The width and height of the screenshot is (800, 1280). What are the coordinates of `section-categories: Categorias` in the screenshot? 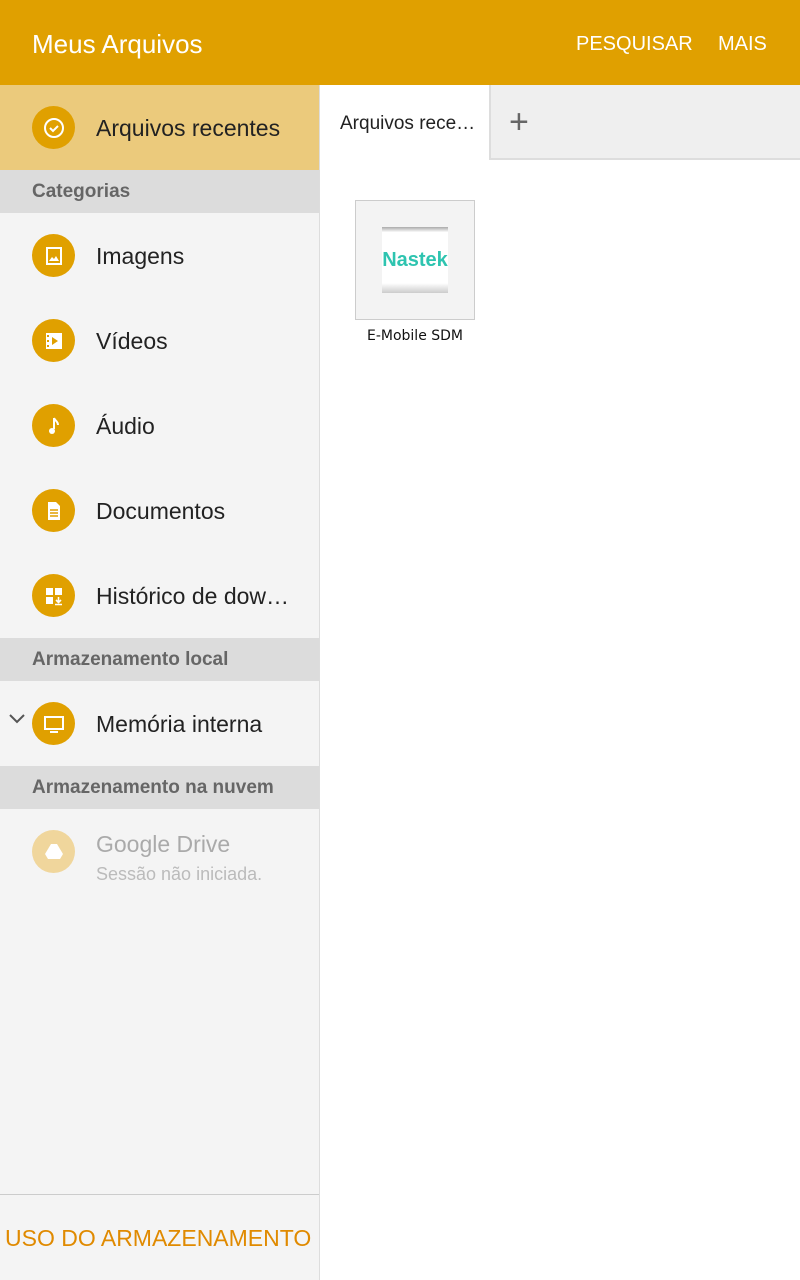 It's located at (159, 191).